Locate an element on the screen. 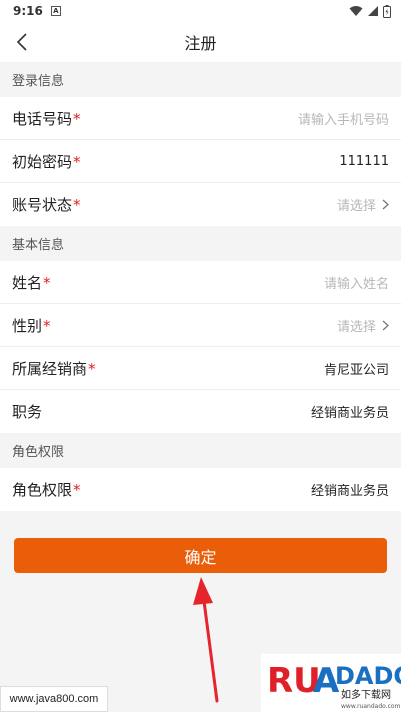 Image resolution: width=401 pixels, height=712 pixels. position-field: 职务 经销商业务员 is located at coordinates (200, 411).